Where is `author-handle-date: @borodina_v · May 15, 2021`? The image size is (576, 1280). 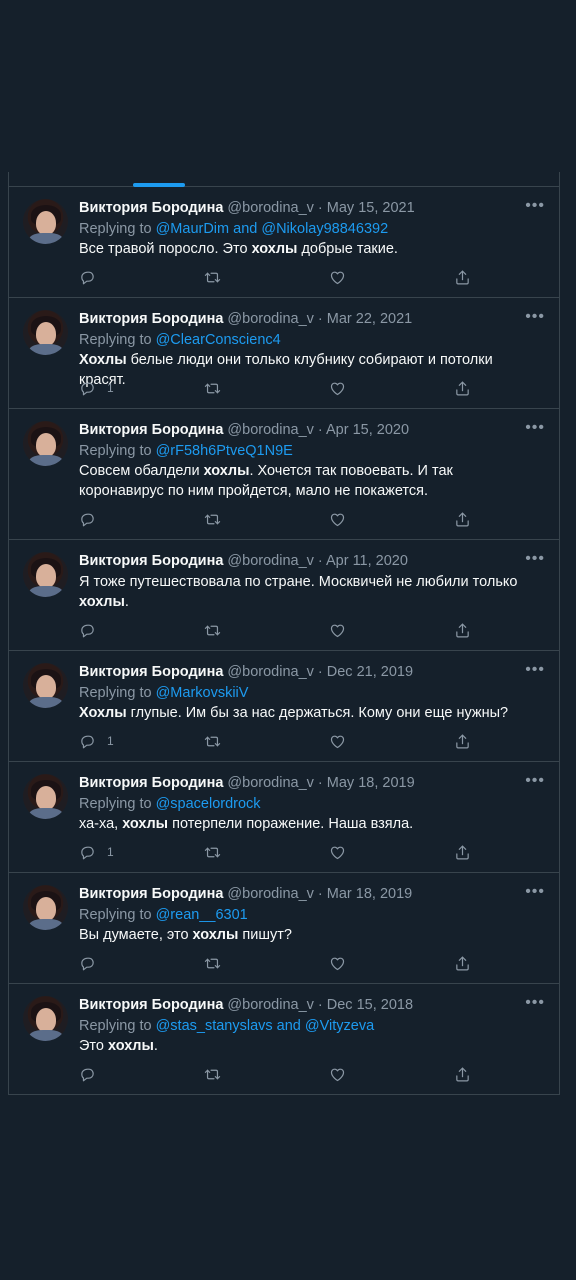
author-handle-date: @borodina_v · May 15, 2021 is located at coordinates (320, 208).